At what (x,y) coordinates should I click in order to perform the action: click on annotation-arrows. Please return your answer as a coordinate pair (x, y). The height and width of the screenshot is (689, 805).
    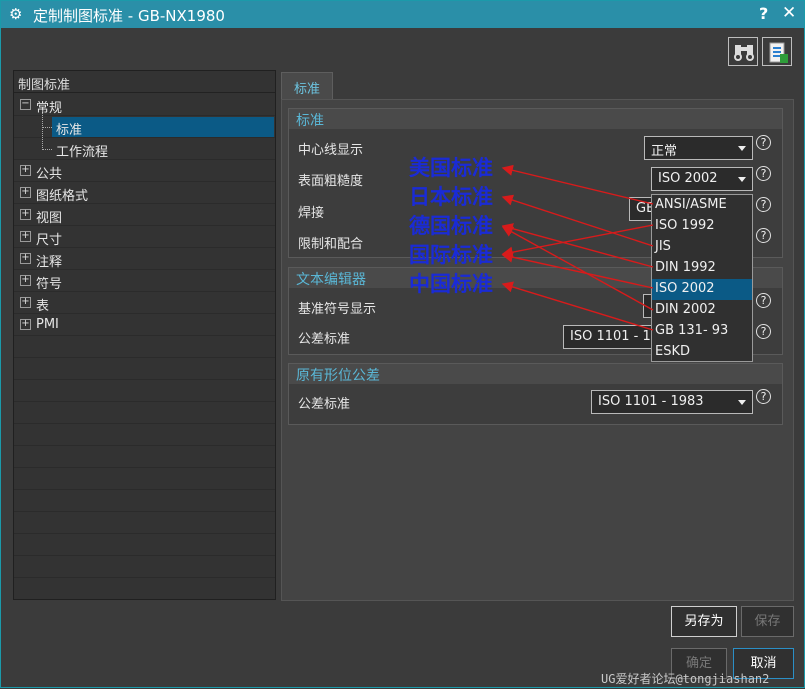
    Looking at the image, I should click on (577, 247).